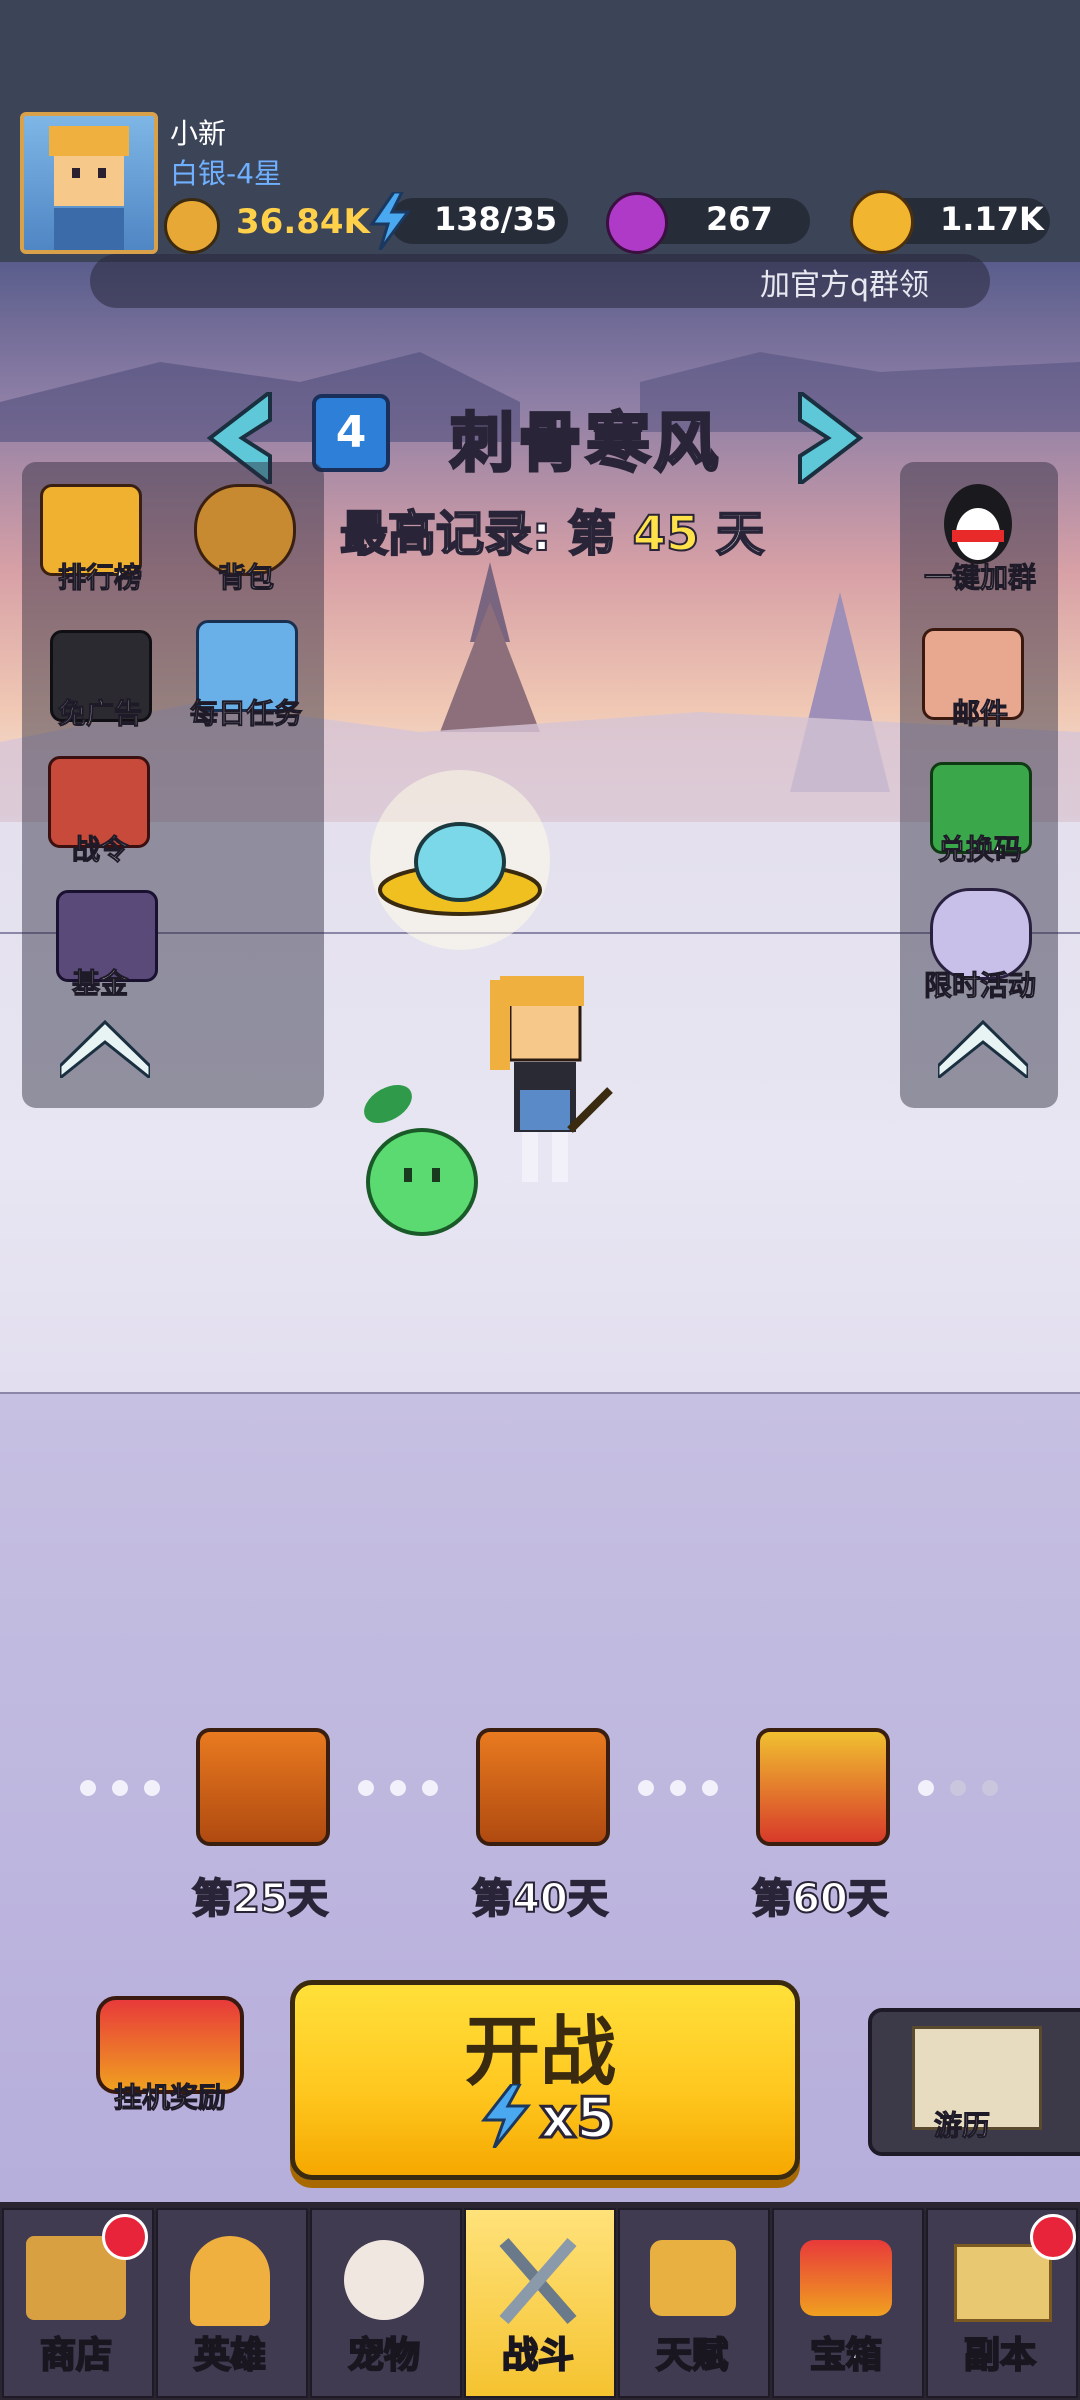 The width and height of the screenshot is (1080, 2400). I want to click on collapse-left-button, so click(105, 1049).